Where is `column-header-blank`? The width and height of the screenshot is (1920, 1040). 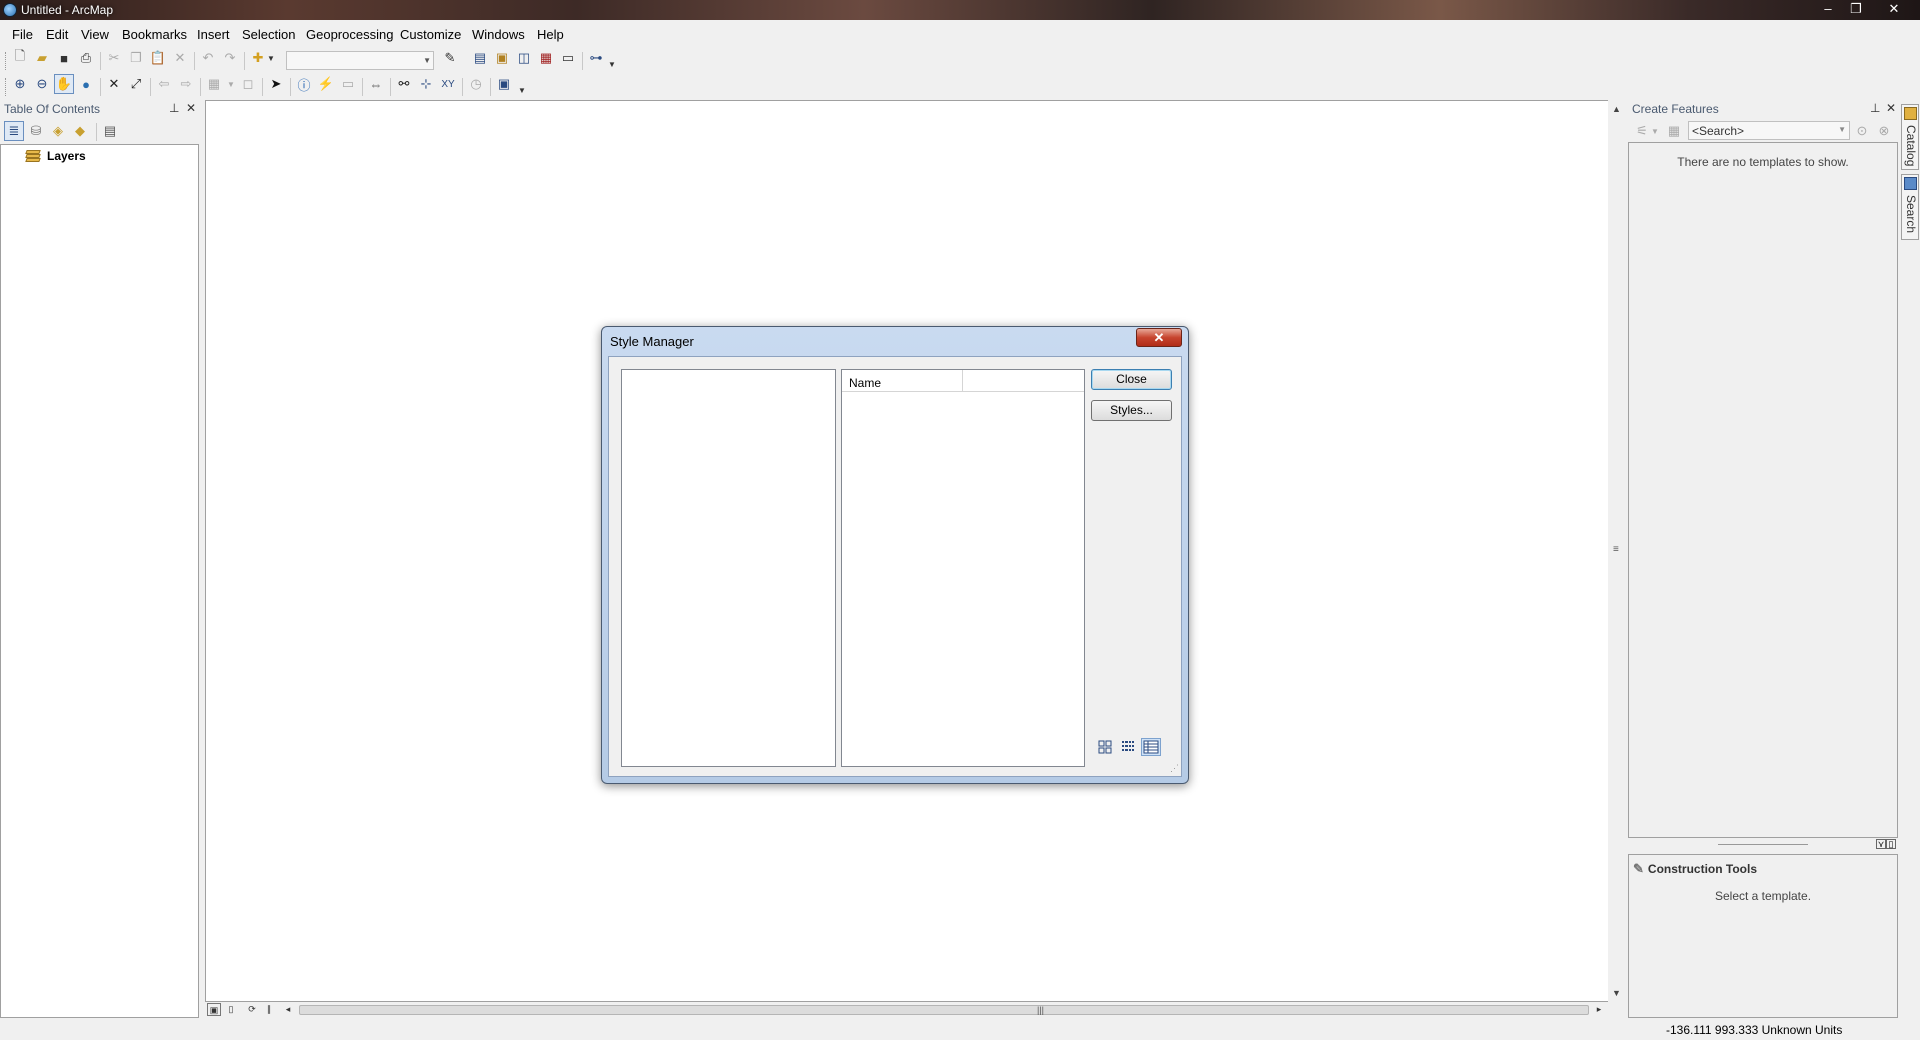
column-header-blank is located at coordinates (1023, 381).